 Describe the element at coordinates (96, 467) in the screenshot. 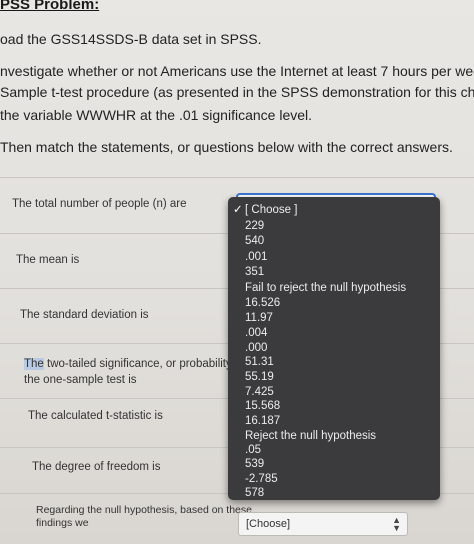

I see `question-degrees-of-freedom: The degree of freedom is` at that location.